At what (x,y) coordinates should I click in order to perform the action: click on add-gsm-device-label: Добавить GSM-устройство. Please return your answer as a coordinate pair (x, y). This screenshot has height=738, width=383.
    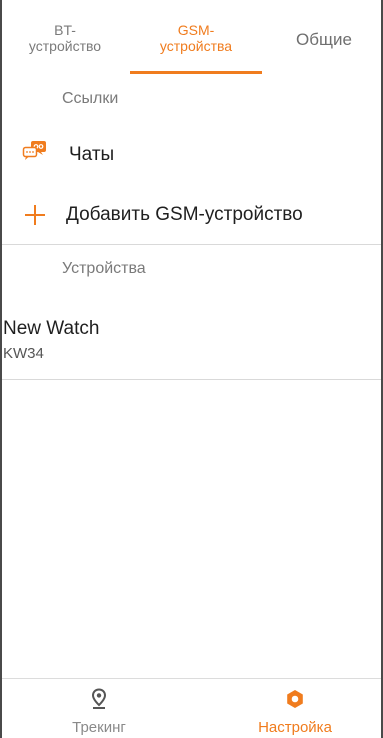
    Looking at the image, I should click on (184, 214).